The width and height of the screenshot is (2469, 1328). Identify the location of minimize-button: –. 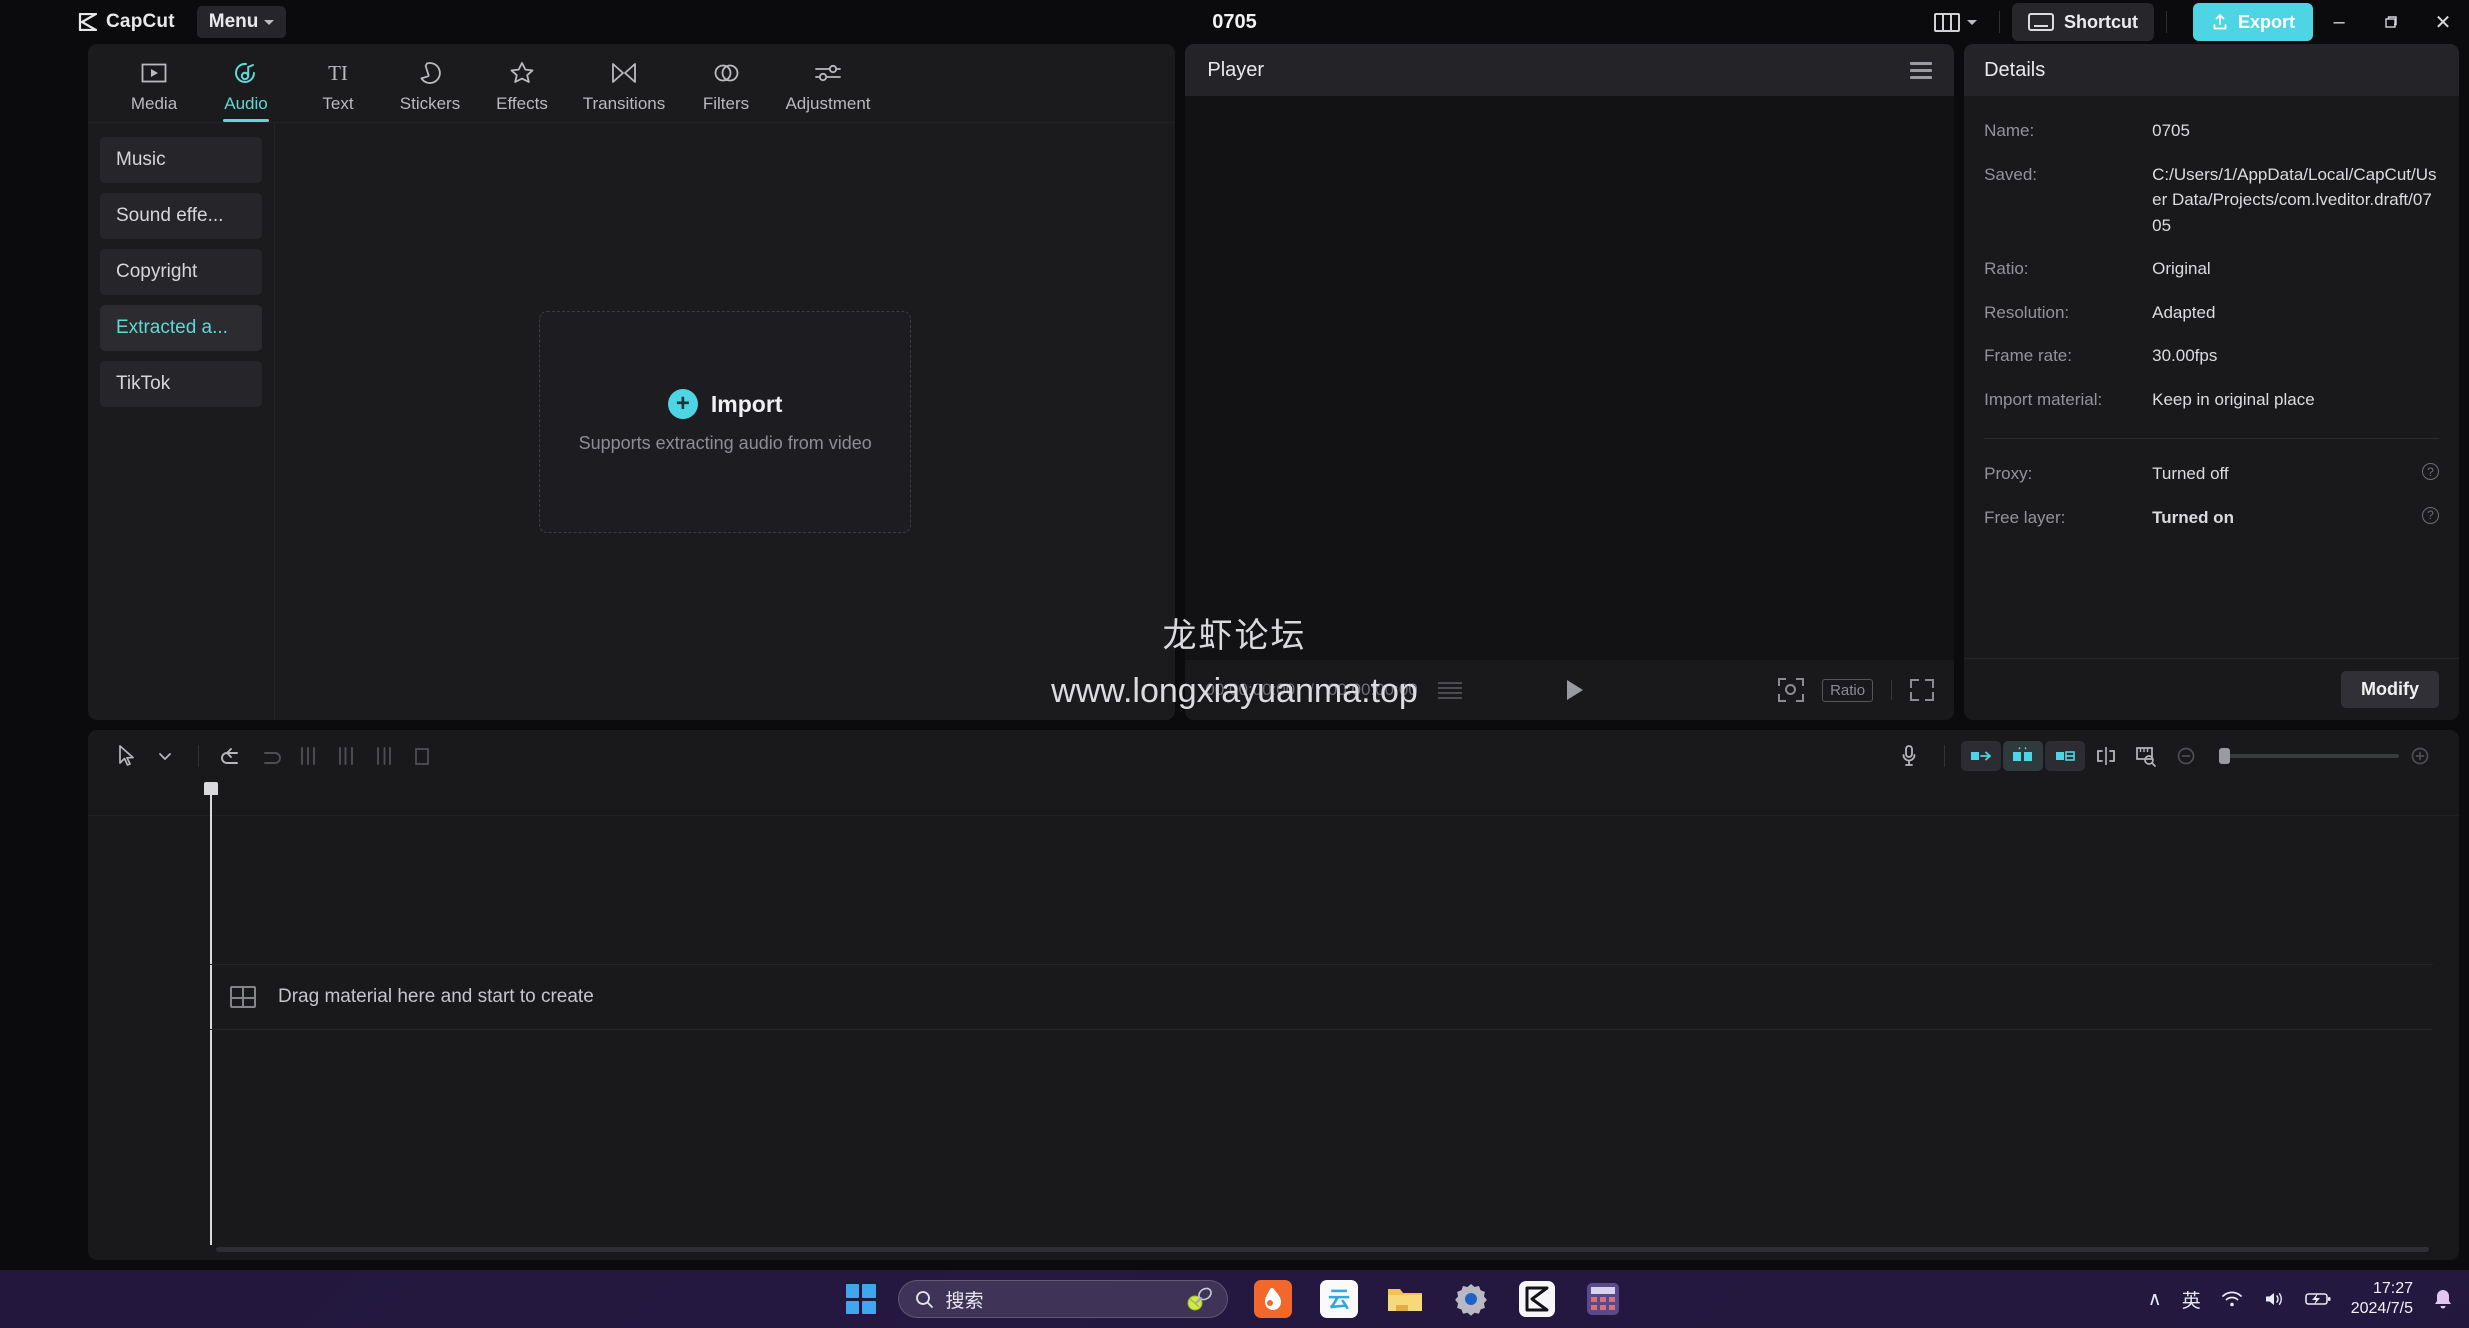
(2339, 22).